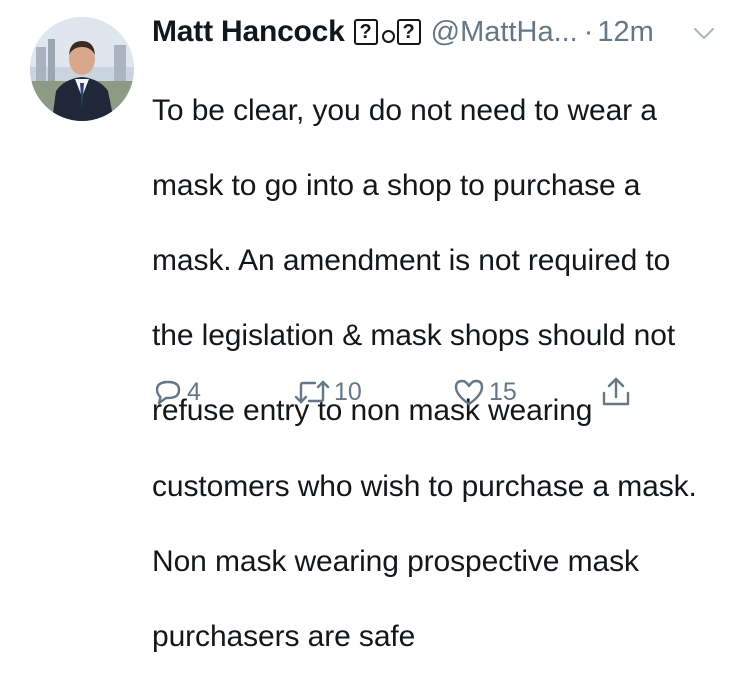 The width and height of the screenshot is (739, 693). What do you see at coordinates (396, 185) in the screenshot?
I see `tweet-text-line: mask to go into a shop to purchase a` at bounding box center [396, 185].